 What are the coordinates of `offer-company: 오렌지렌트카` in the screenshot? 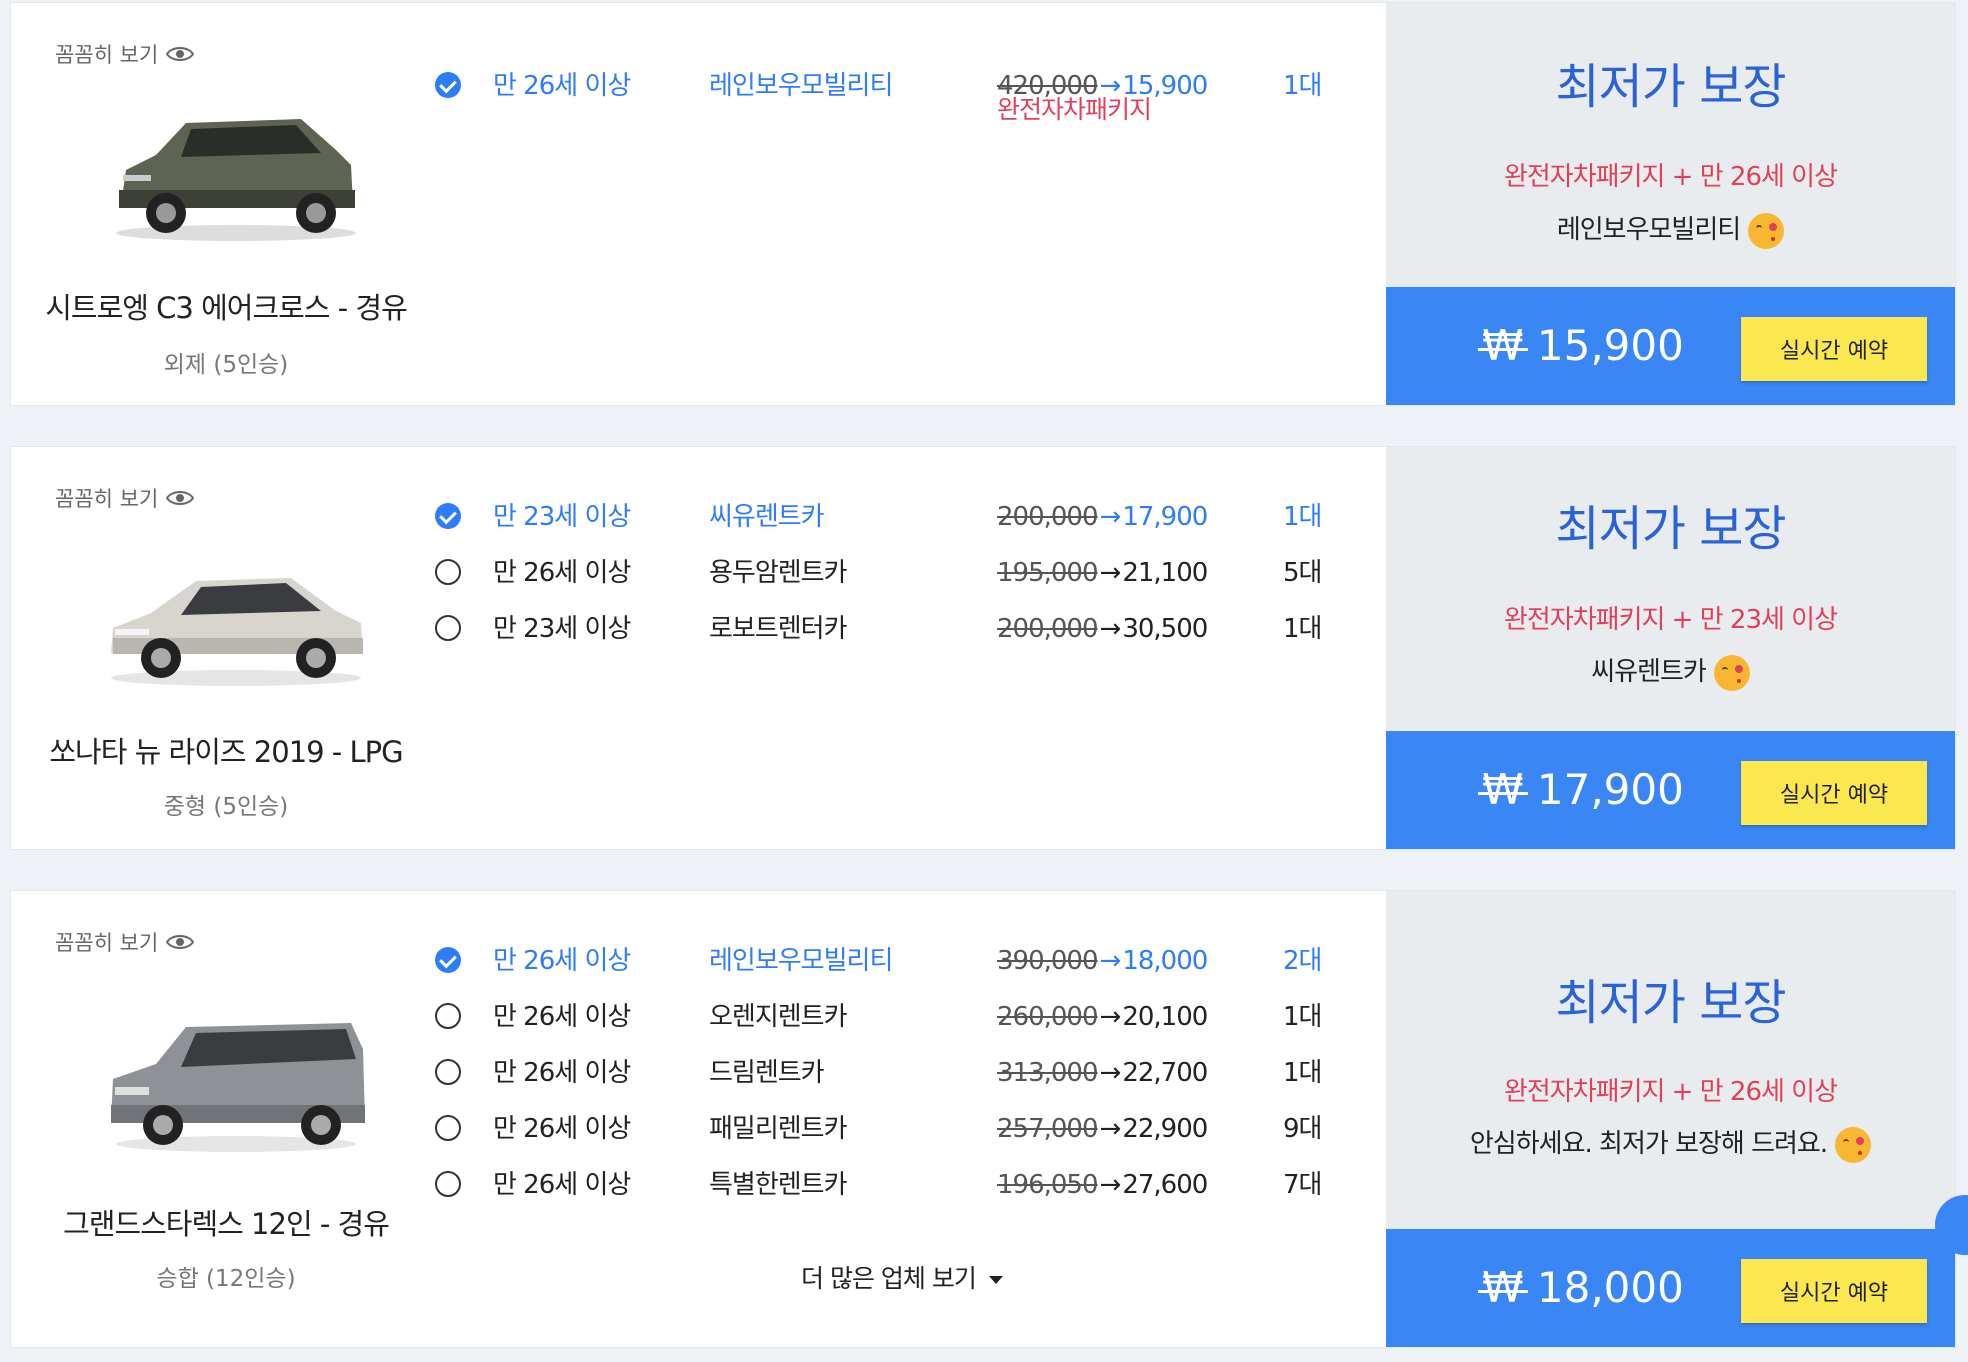 It's located at (778, 1017).